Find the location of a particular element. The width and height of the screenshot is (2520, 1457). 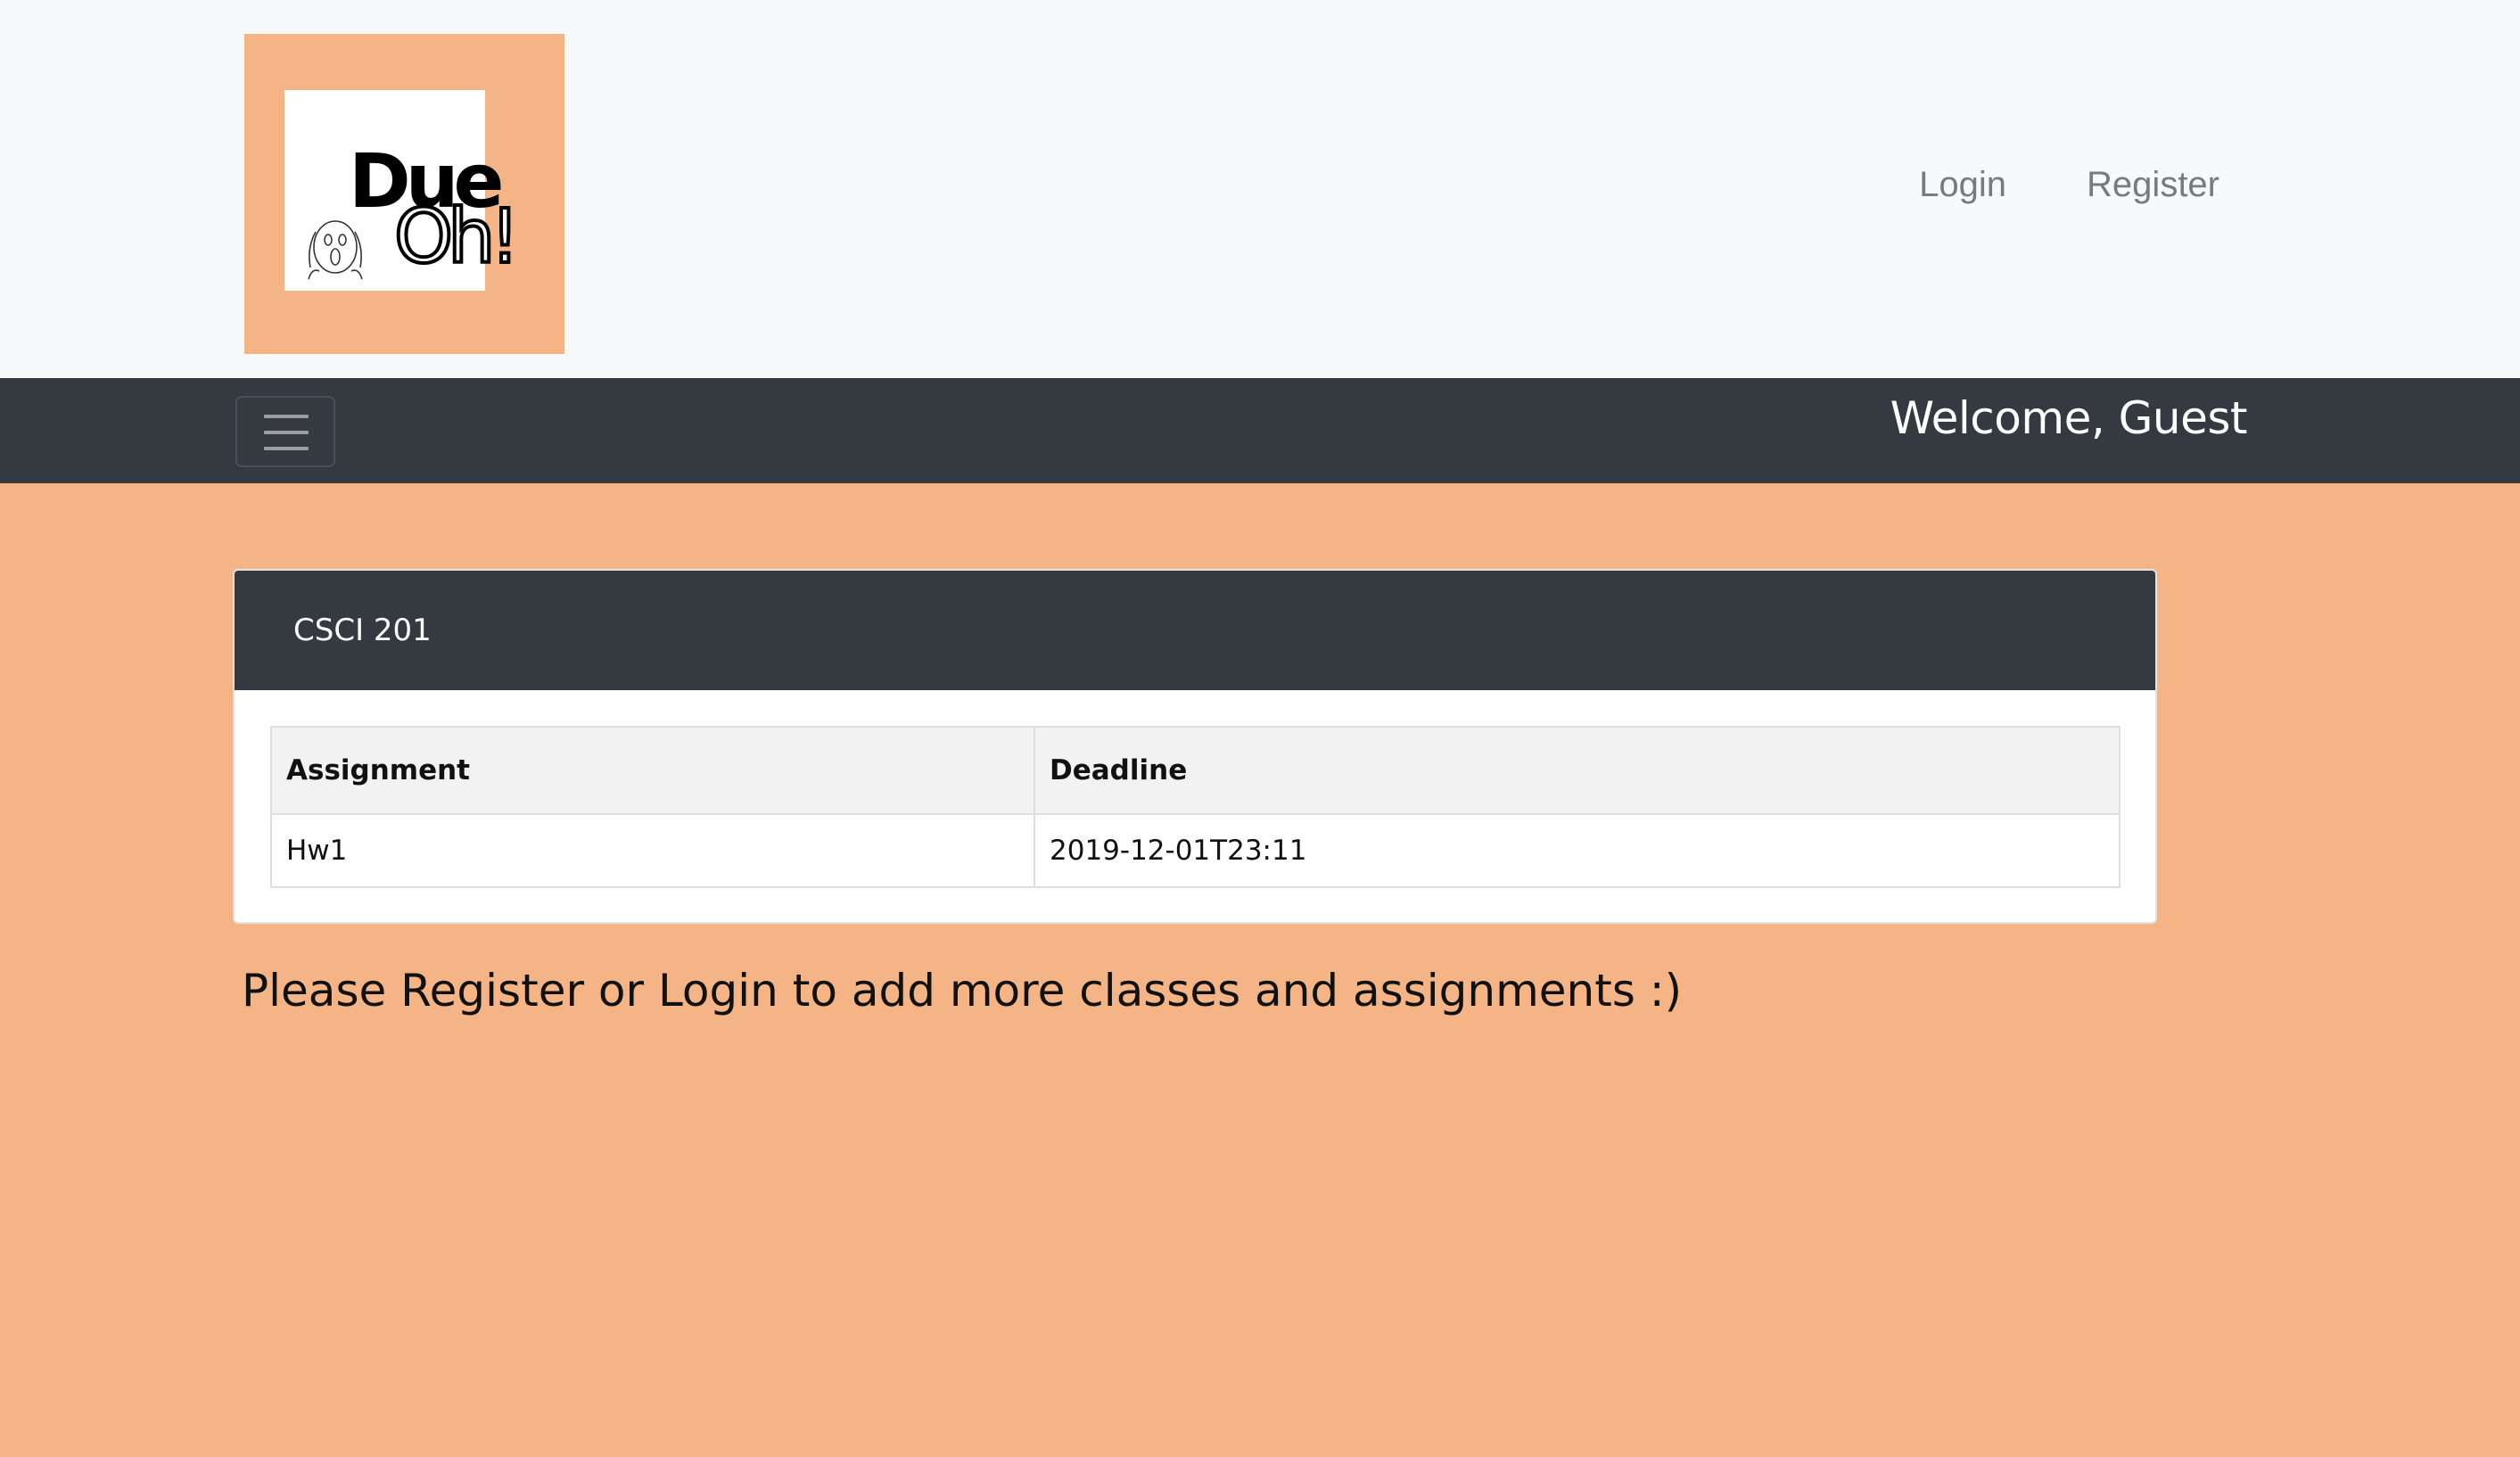

account-nav: Login Register is located at coordinates (2069, 185).